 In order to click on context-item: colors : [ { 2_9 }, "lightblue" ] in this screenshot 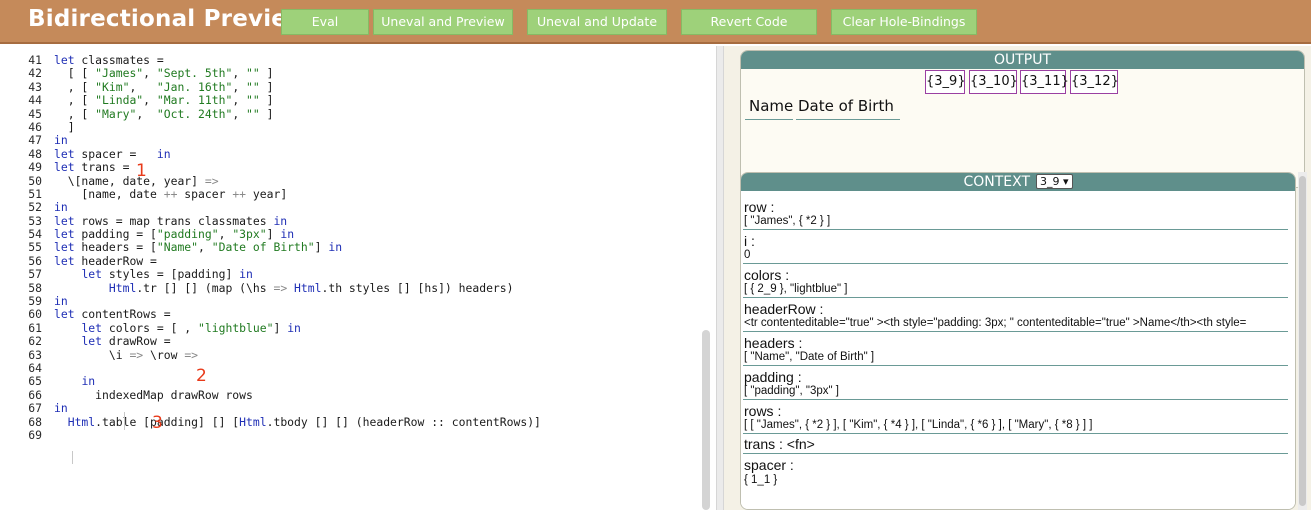, I will do `click(1015, 281)`.